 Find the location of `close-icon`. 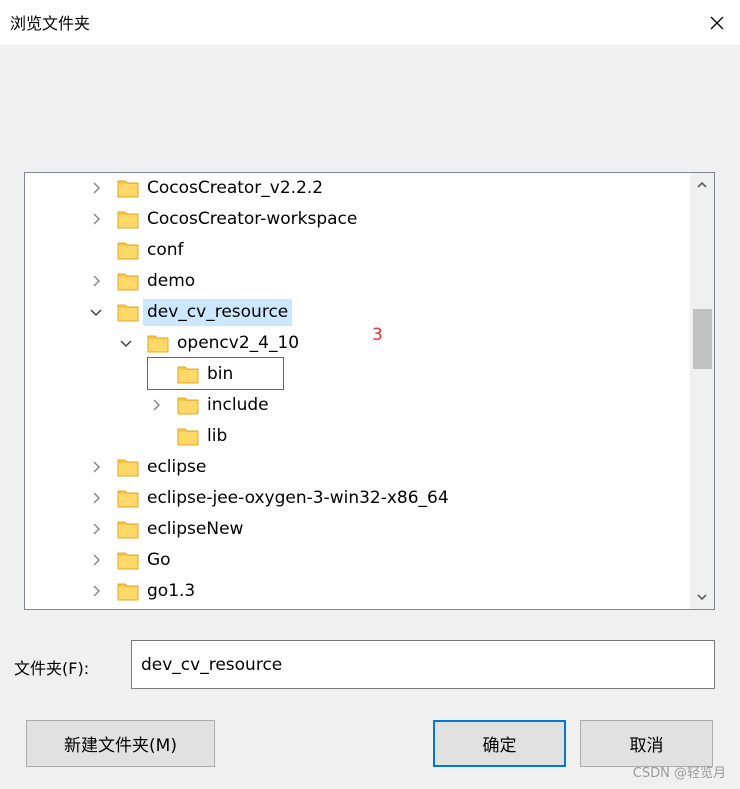

close-icon is located at coordinates (717, 22).